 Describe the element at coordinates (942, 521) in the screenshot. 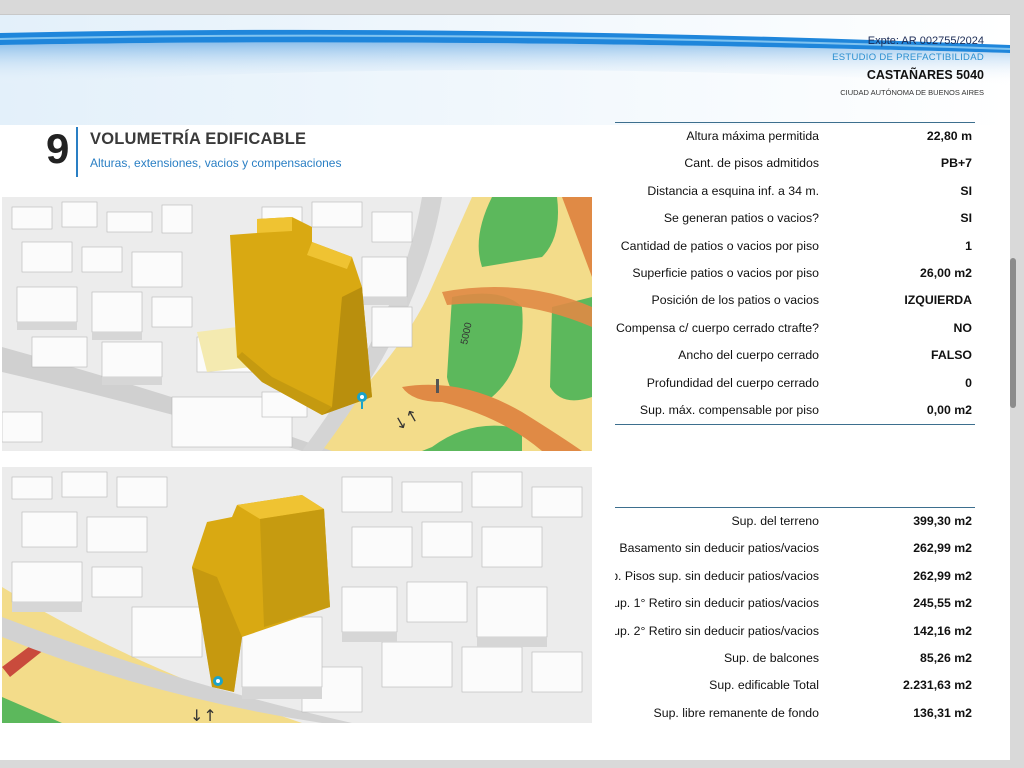

I see `row-value: 399,30 m2` at that location.